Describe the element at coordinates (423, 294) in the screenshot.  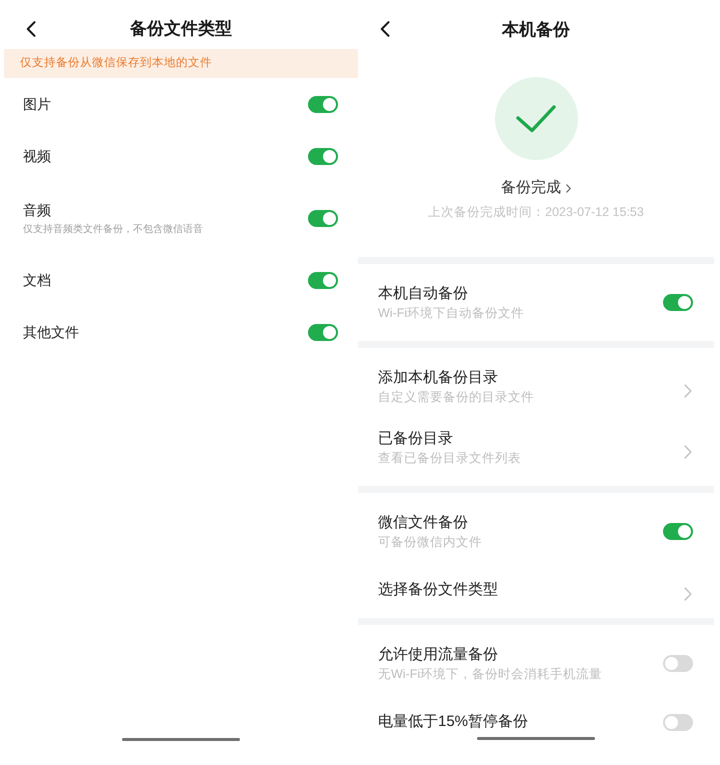
I see `setting-title: 本机自动备份` at that location.